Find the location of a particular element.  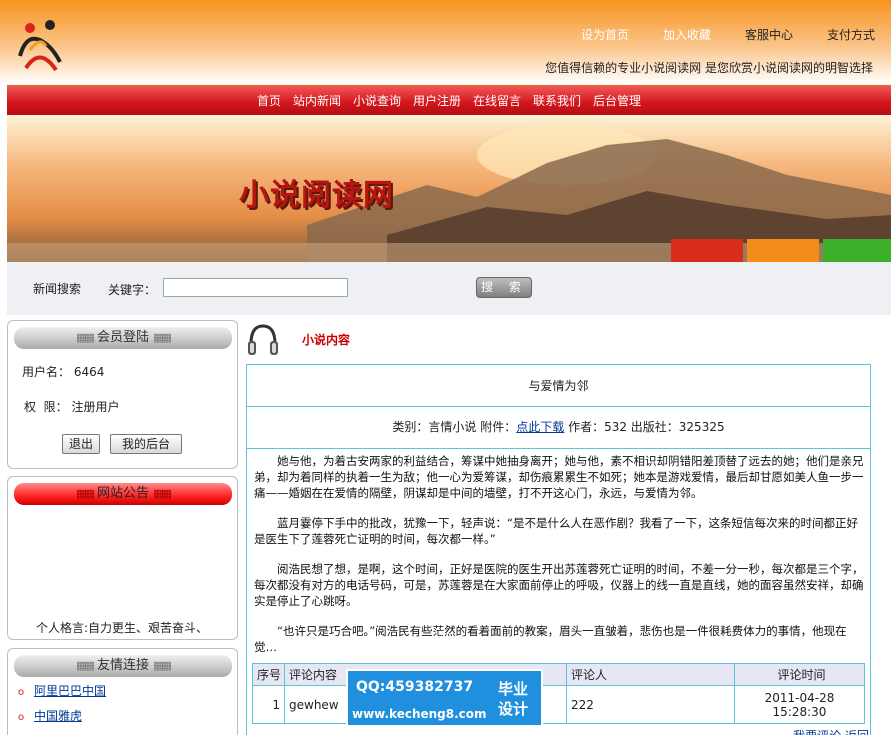

keyword-input is located at coordinates (255, 287).